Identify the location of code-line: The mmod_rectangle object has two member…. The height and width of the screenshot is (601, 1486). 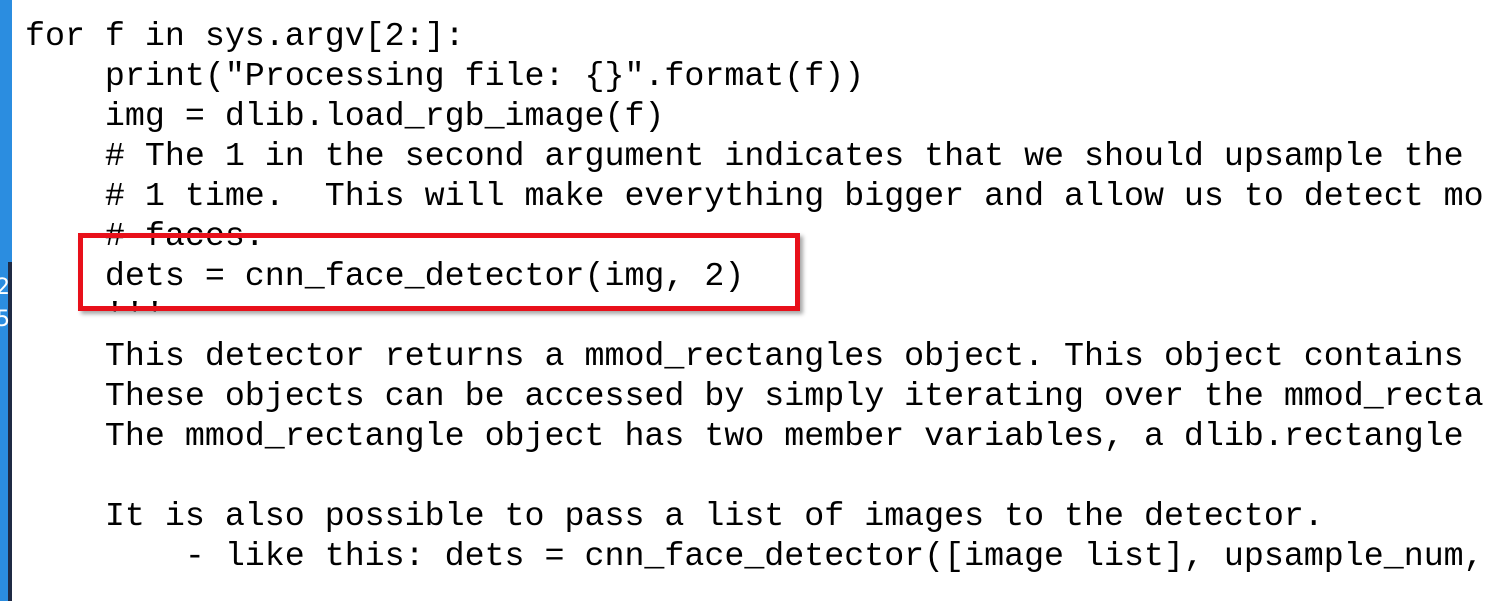
(744, 436).